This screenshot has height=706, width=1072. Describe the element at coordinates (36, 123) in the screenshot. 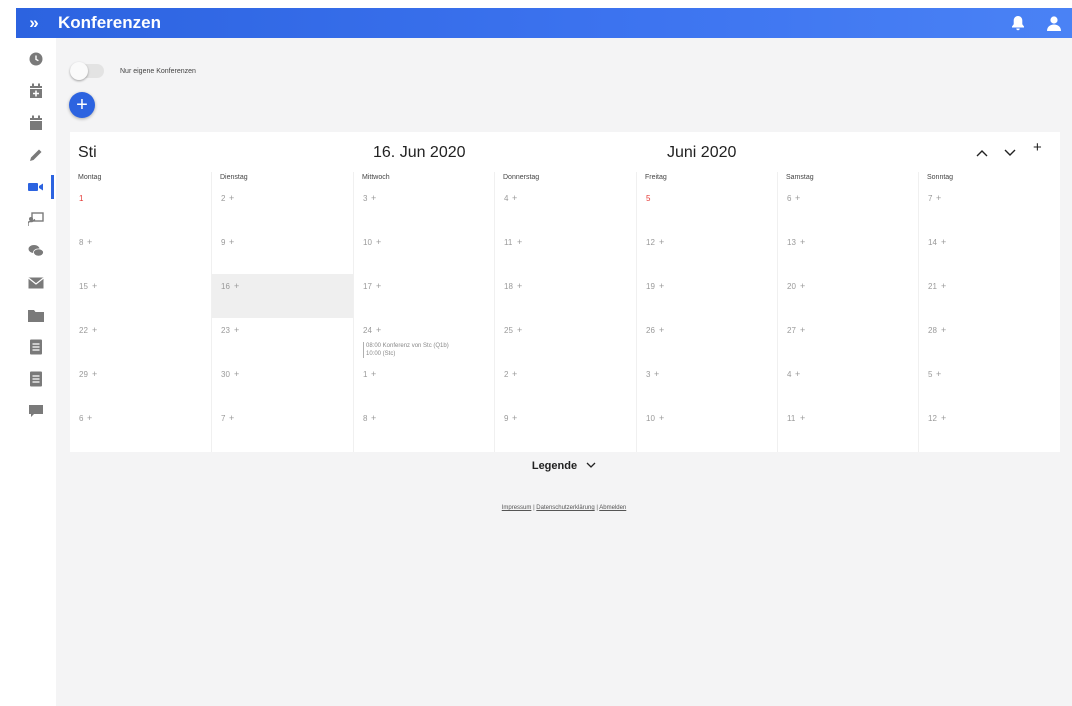

I see `sidebar-item-calendar` at that location.